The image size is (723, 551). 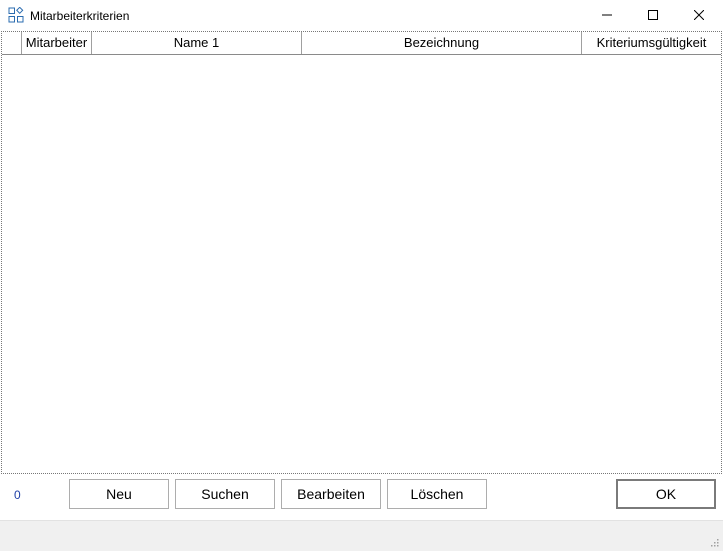 I want to click on column-header-mitarbeiter: Mitarbeiter, so click(x=57, y=43).